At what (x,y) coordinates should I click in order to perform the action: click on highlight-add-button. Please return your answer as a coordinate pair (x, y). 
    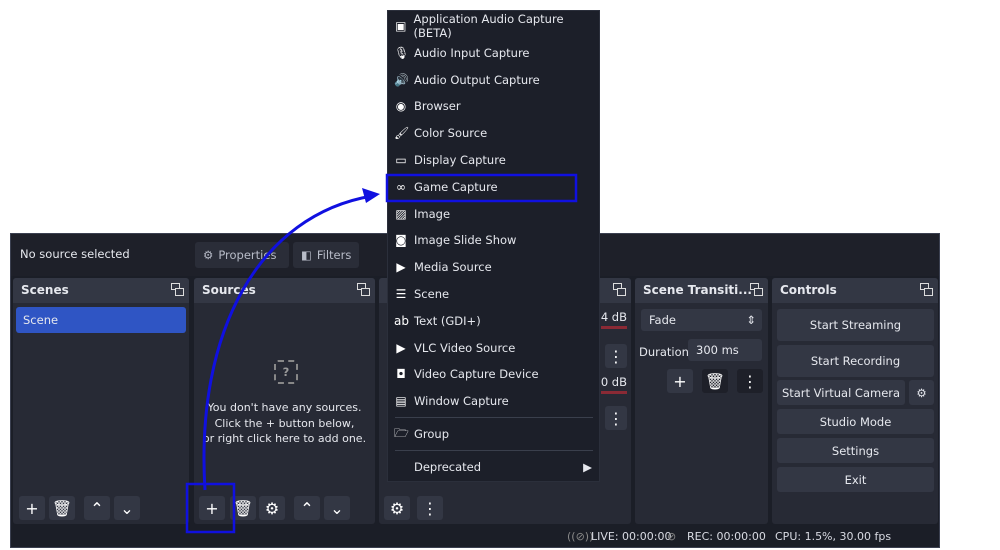
    Looking at the image, I should click on (210, 508).